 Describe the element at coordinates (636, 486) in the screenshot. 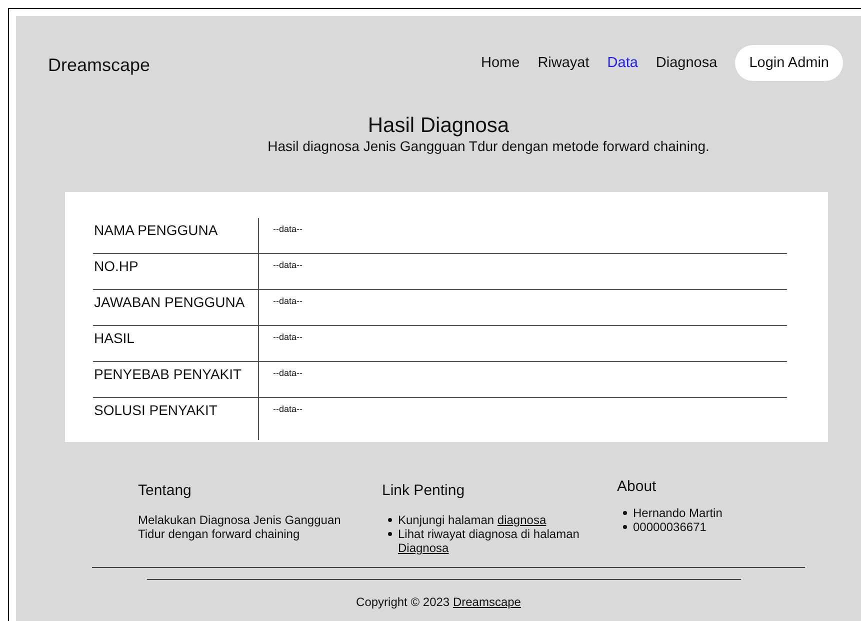

I see `footer-heading: About` at that location.